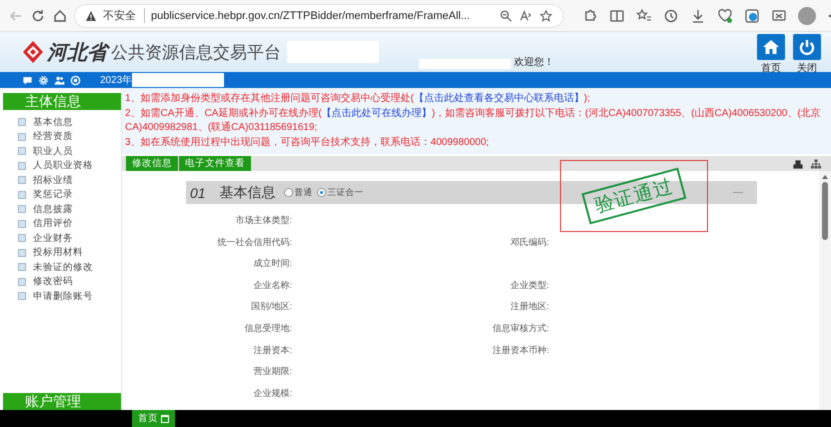  What do you see at coordinates (825, 177) in the screenshot?
I see `scroll-up-icon` at bounding box center [825, 177].